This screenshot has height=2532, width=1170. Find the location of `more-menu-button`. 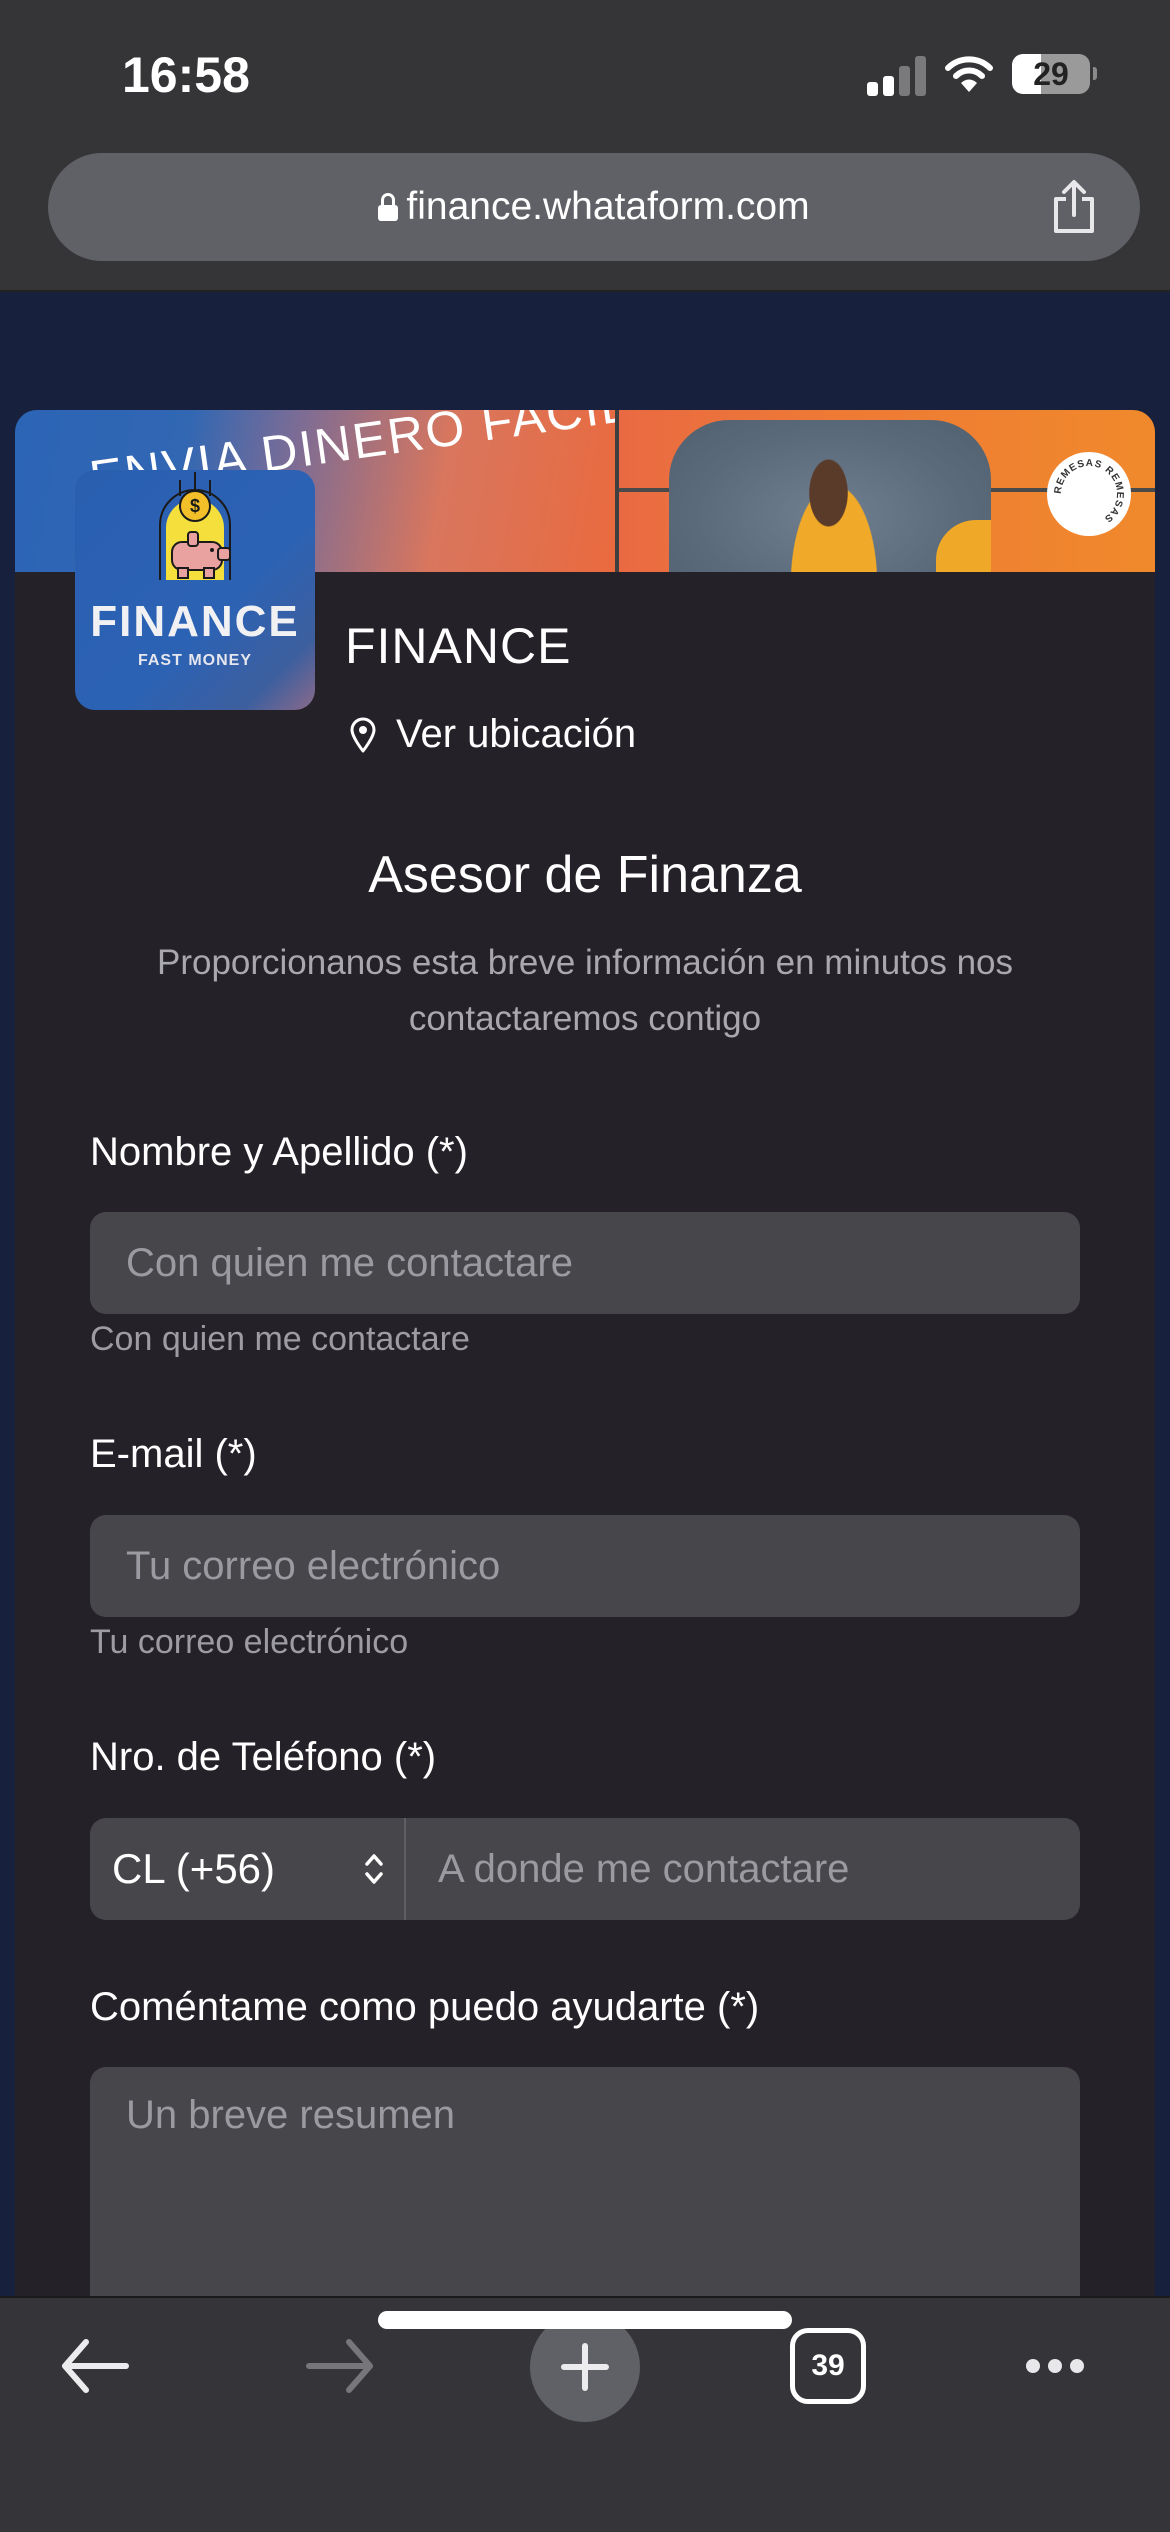

more-menu-button is located at coordinates (1055, 2366).